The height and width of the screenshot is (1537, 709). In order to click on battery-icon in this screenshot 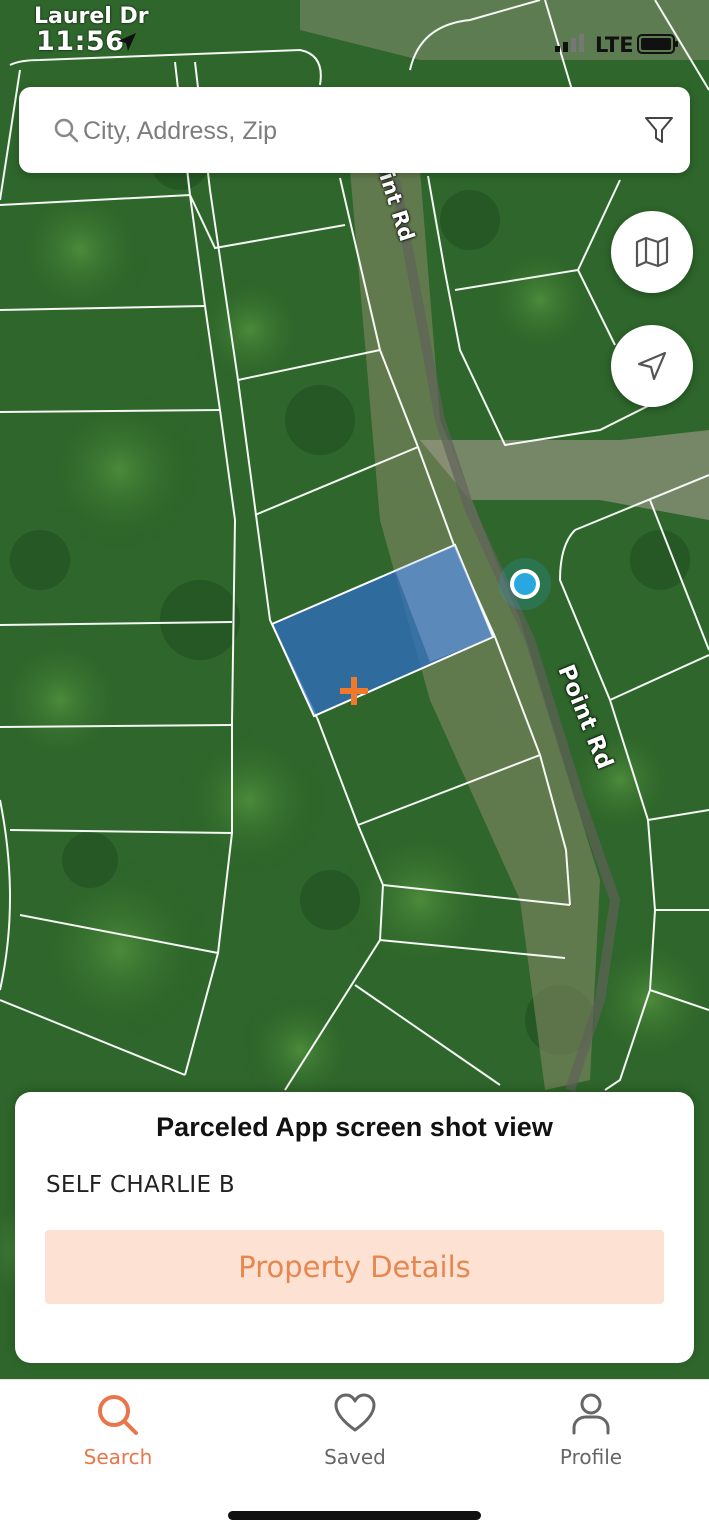, I will do `click(657, 44)`.